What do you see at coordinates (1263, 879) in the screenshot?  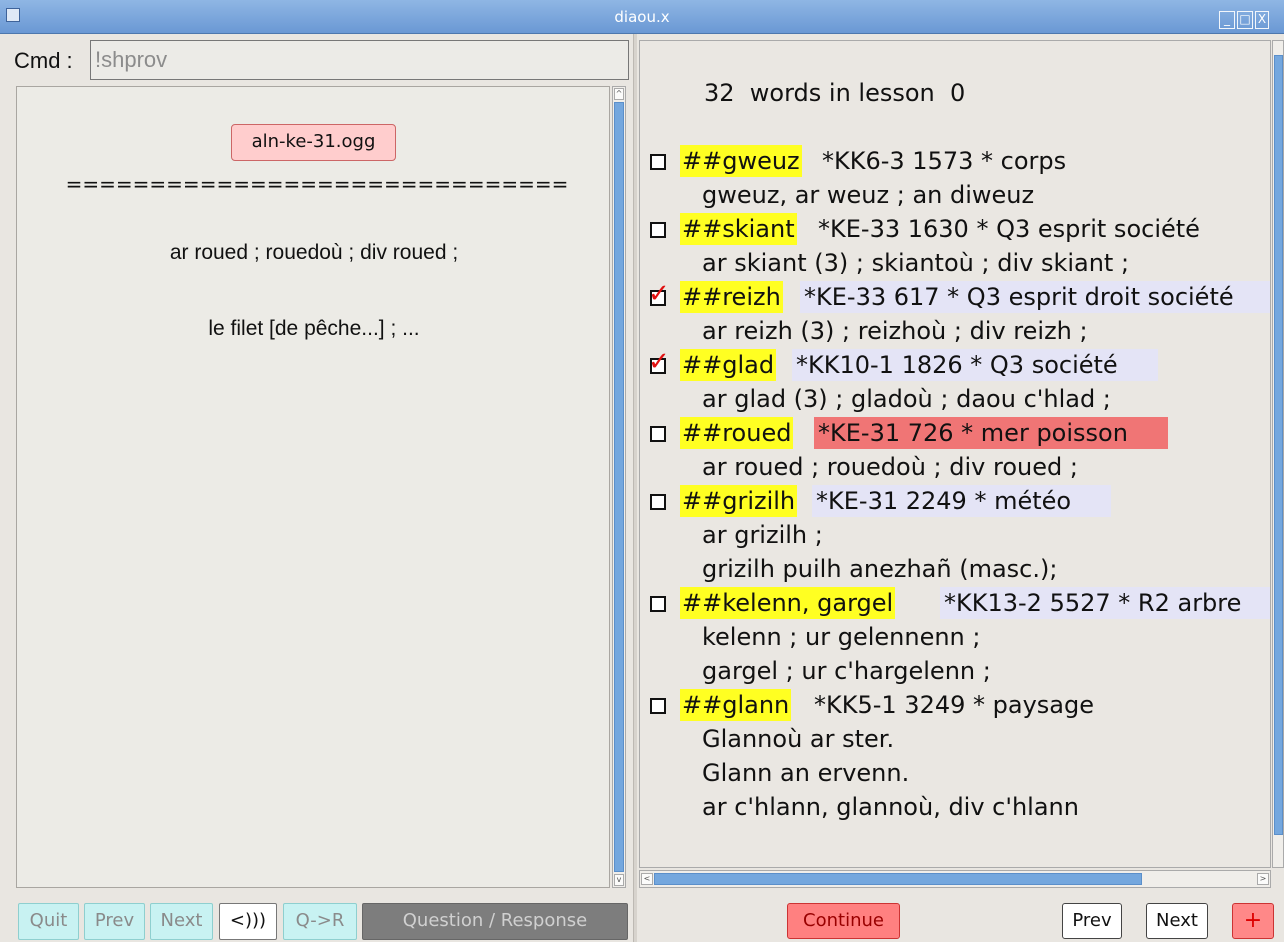 I see `scroll-right-icon: >` at bounding box center [1263, 879].